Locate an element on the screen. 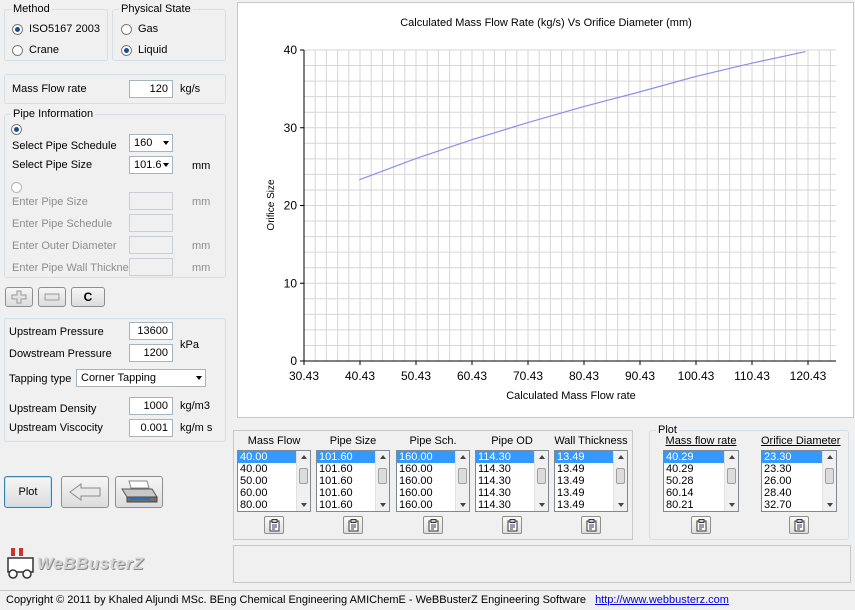 The height and width of the screenshot is (610, 855). result-column-list: 114.30 114.30 114.30 114.30 114.30 is located at coordinates (512, 481).